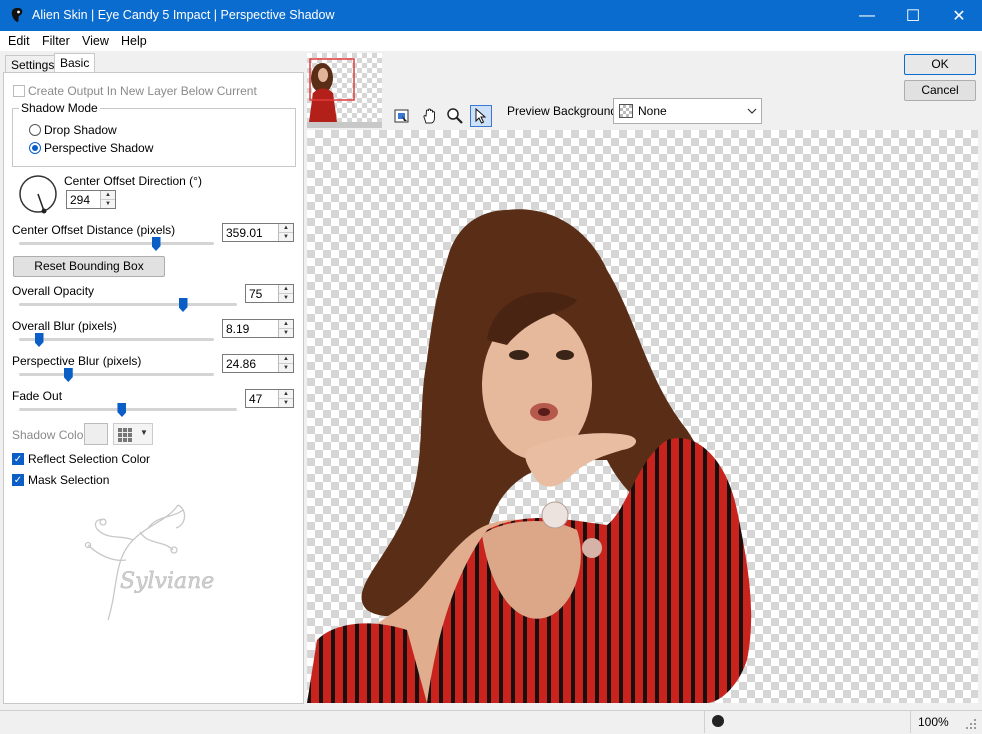 This screenshot has height=734, width=982. I want to click on signature-watermark: Sylviane, so click(149, 562).